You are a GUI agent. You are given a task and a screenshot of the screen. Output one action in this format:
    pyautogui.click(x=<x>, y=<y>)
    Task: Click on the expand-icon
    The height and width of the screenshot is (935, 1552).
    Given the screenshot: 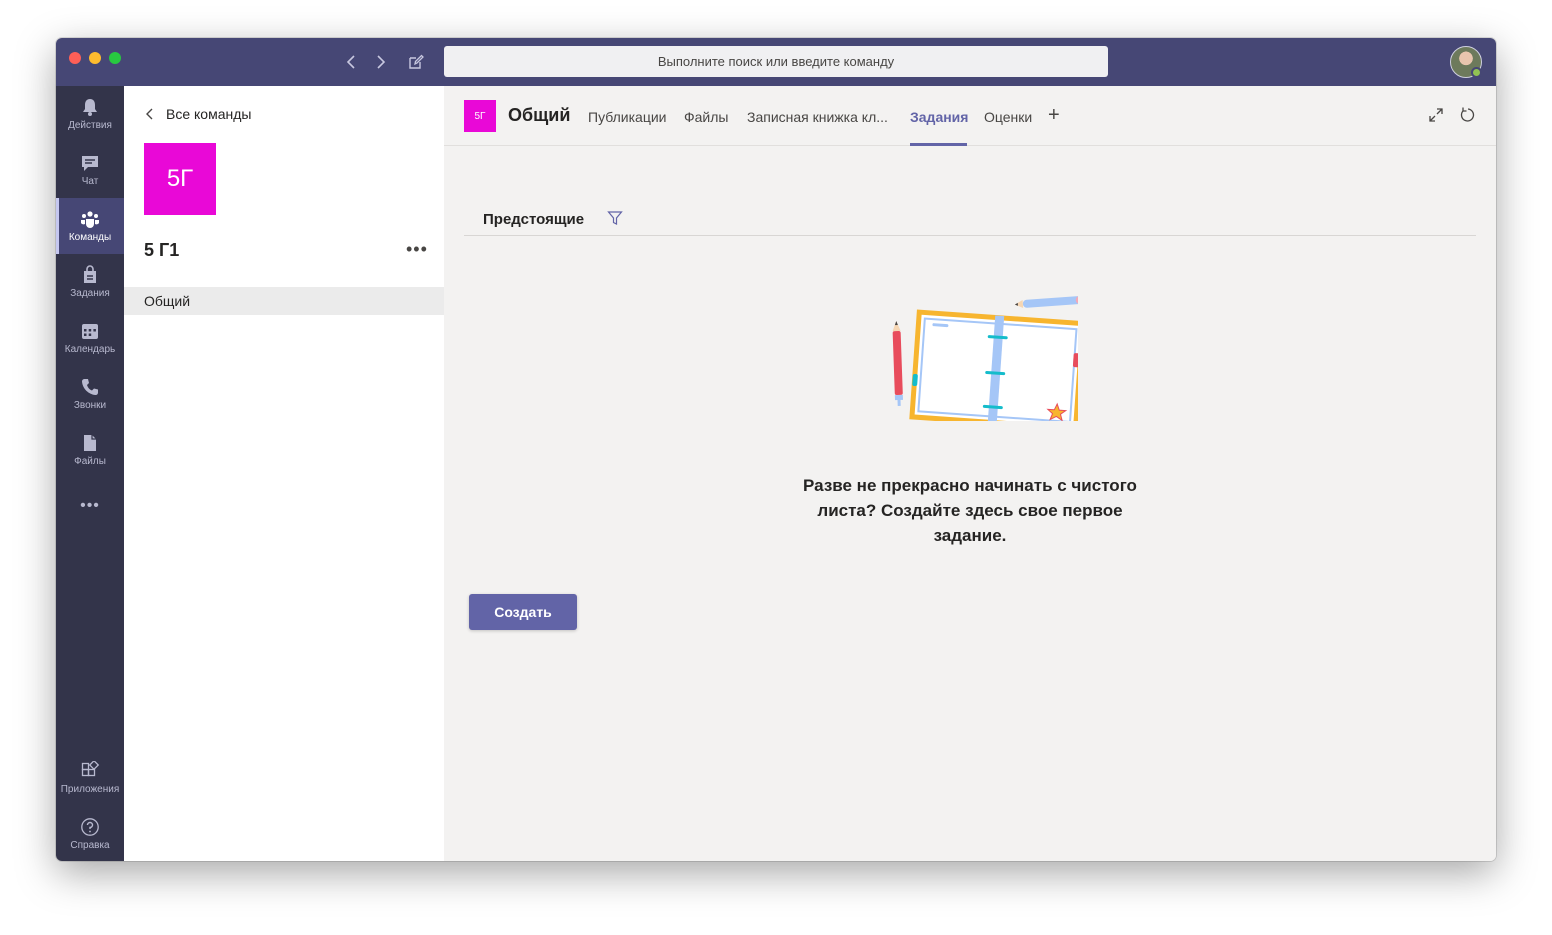 What is the action you would take?
    pyautogui.click(x=1436, y=115)
    